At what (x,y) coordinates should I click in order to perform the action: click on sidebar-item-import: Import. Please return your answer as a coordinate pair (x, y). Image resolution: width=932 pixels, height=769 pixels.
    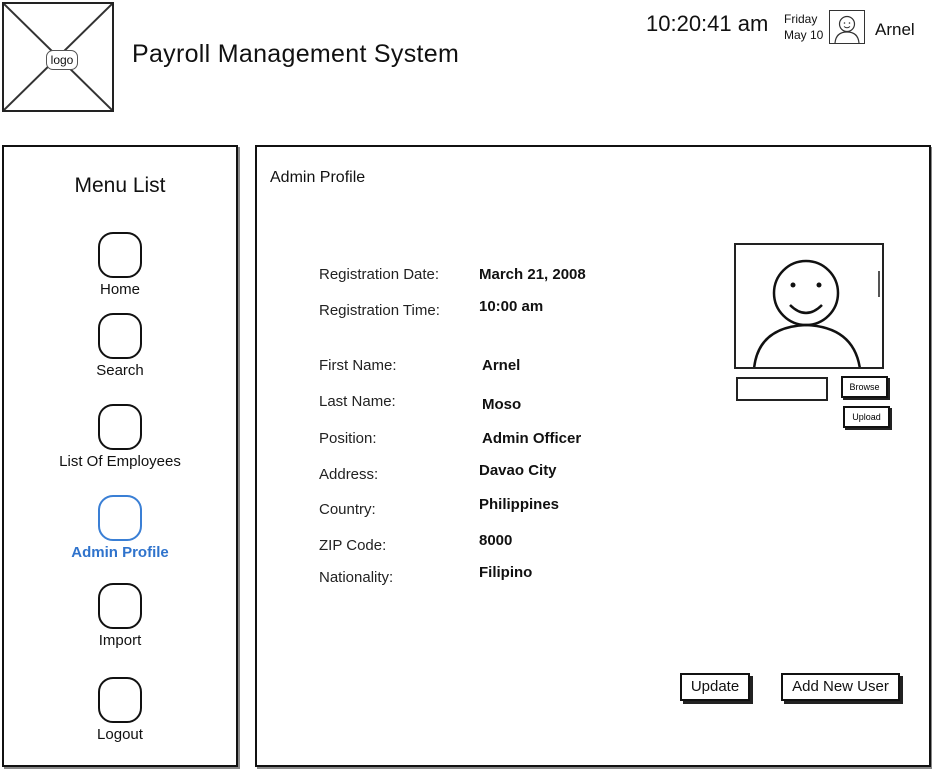
    Looking at the image, I should click on (120, 616).